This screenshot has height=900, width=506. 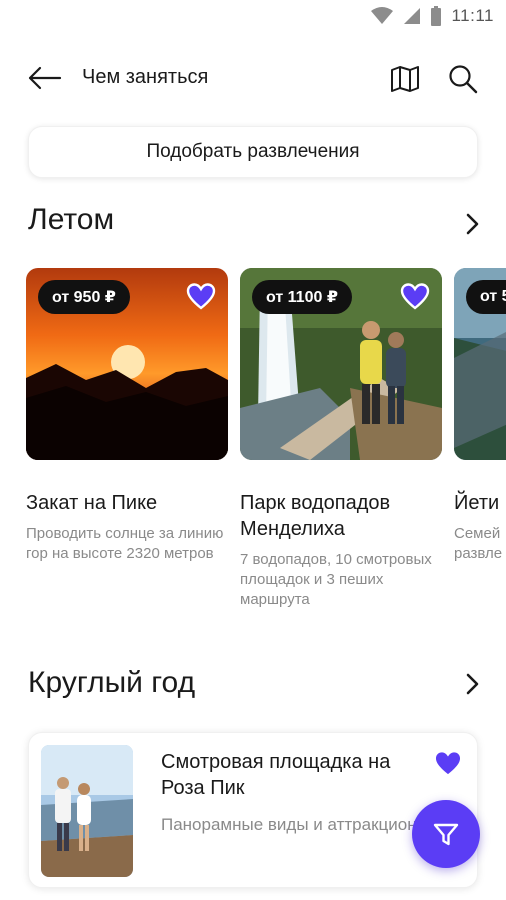 What do you see at coordinates (412, 16) in the screenshot?
I see `signal-icon` at bounding box center [412, 16].